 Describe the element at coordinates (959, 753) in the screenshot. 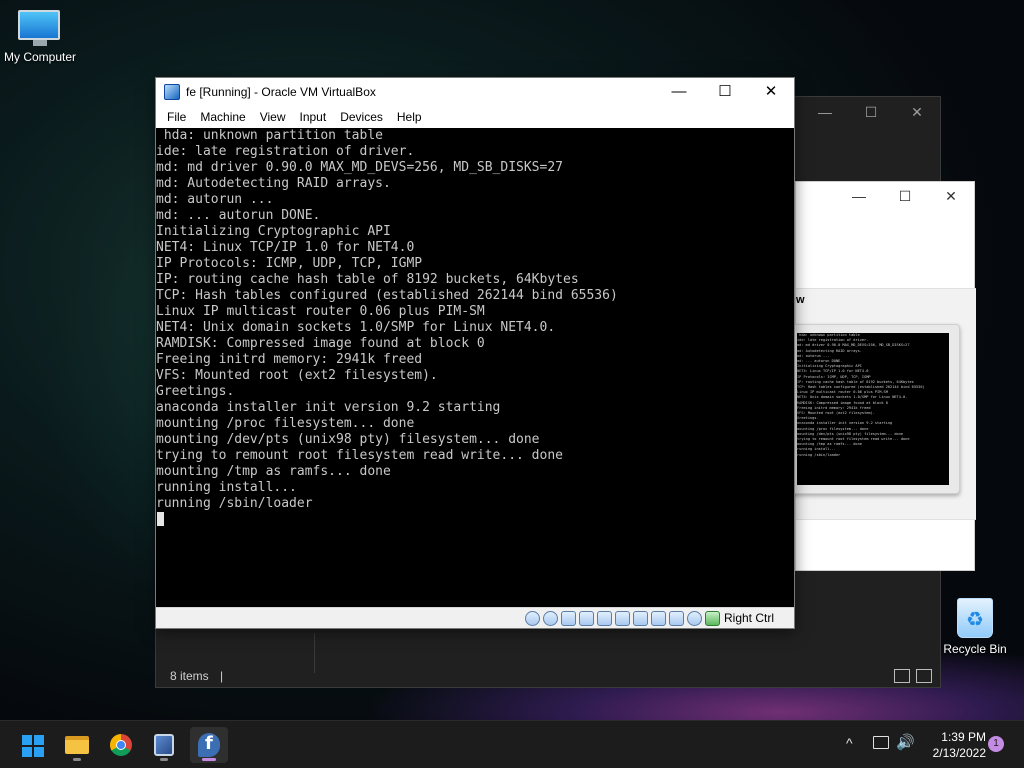

I see `clock-date: 2/13/2022` at that location.